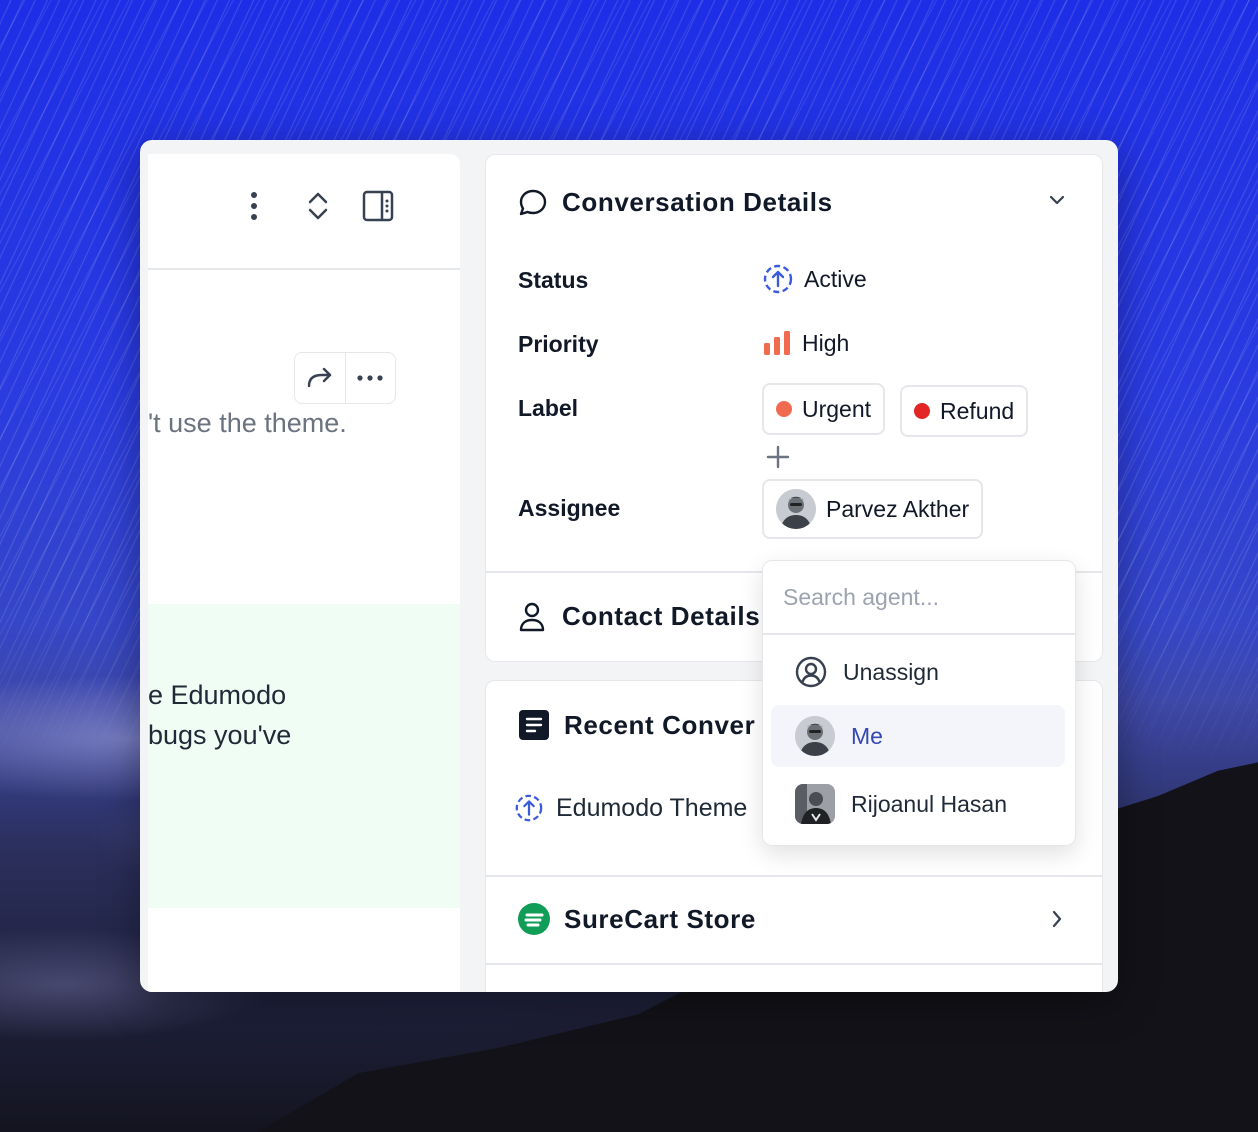 The width and height of the screenshot is (1258, 1132). Describe the element at coordinates (835, 278) in the screenshot. I see `status-text: Active` at that location.